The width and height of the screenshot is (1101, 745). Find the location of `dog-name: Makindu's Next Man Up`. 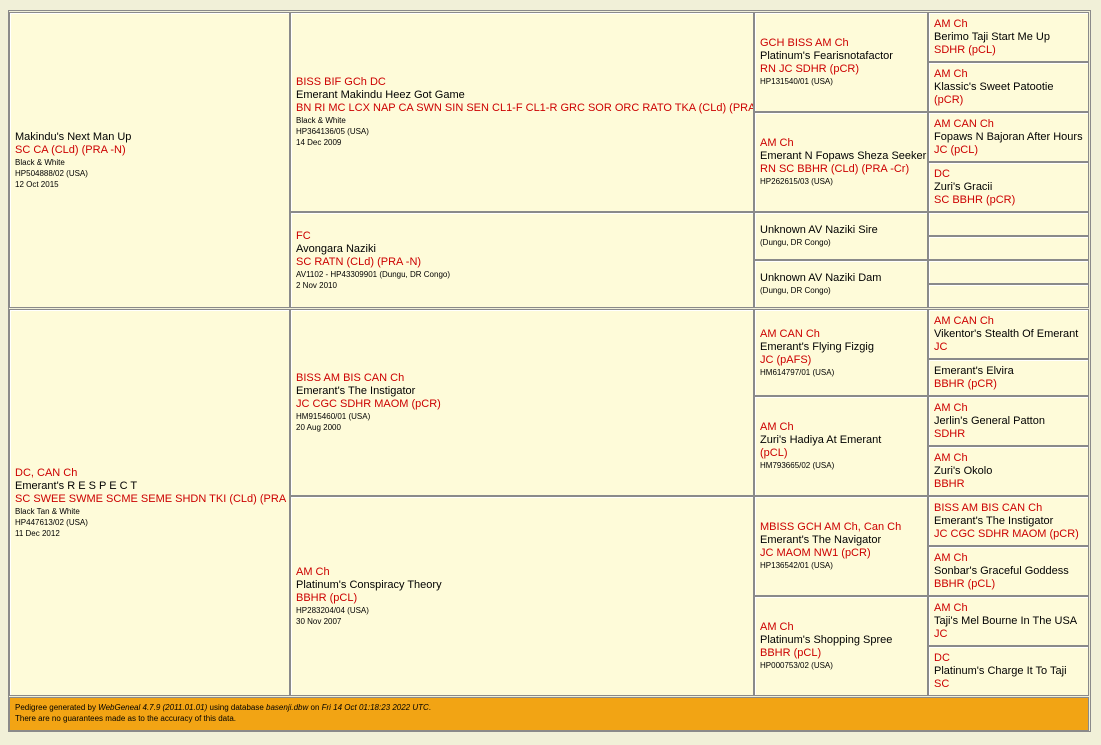

dog-name: Makindu's Next Man Up is located at coordinates (149, 137).